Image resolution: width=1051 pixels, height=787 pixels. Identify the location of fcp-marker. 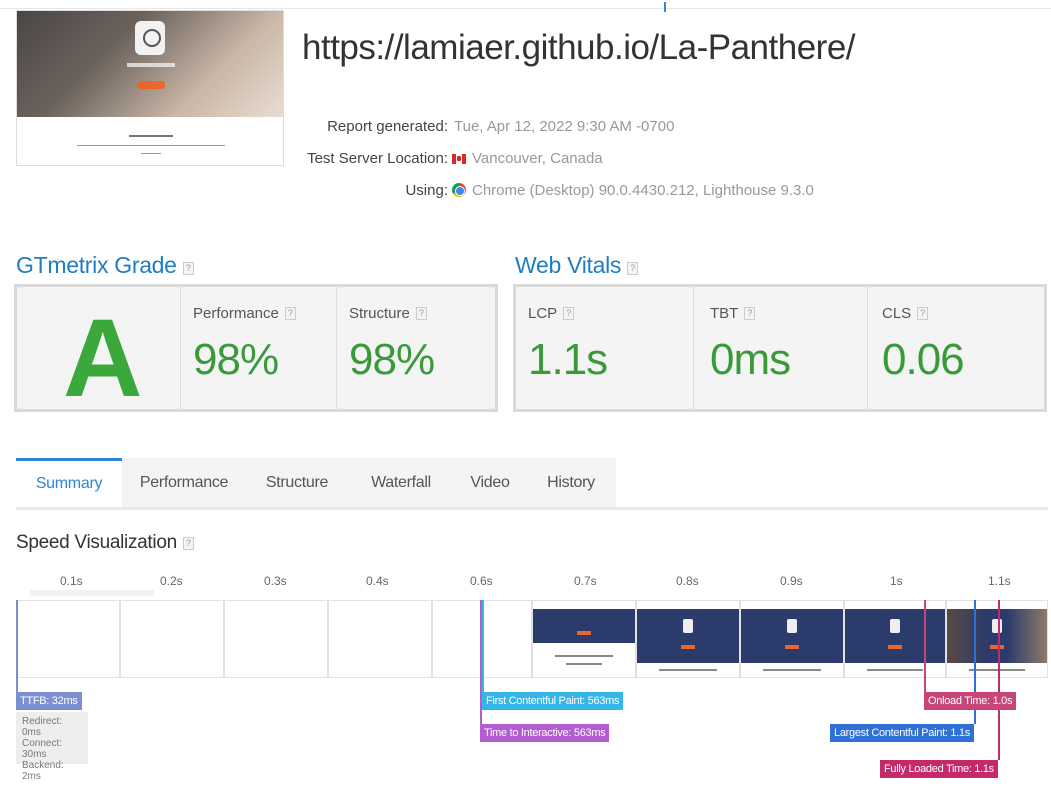
(483, 646).